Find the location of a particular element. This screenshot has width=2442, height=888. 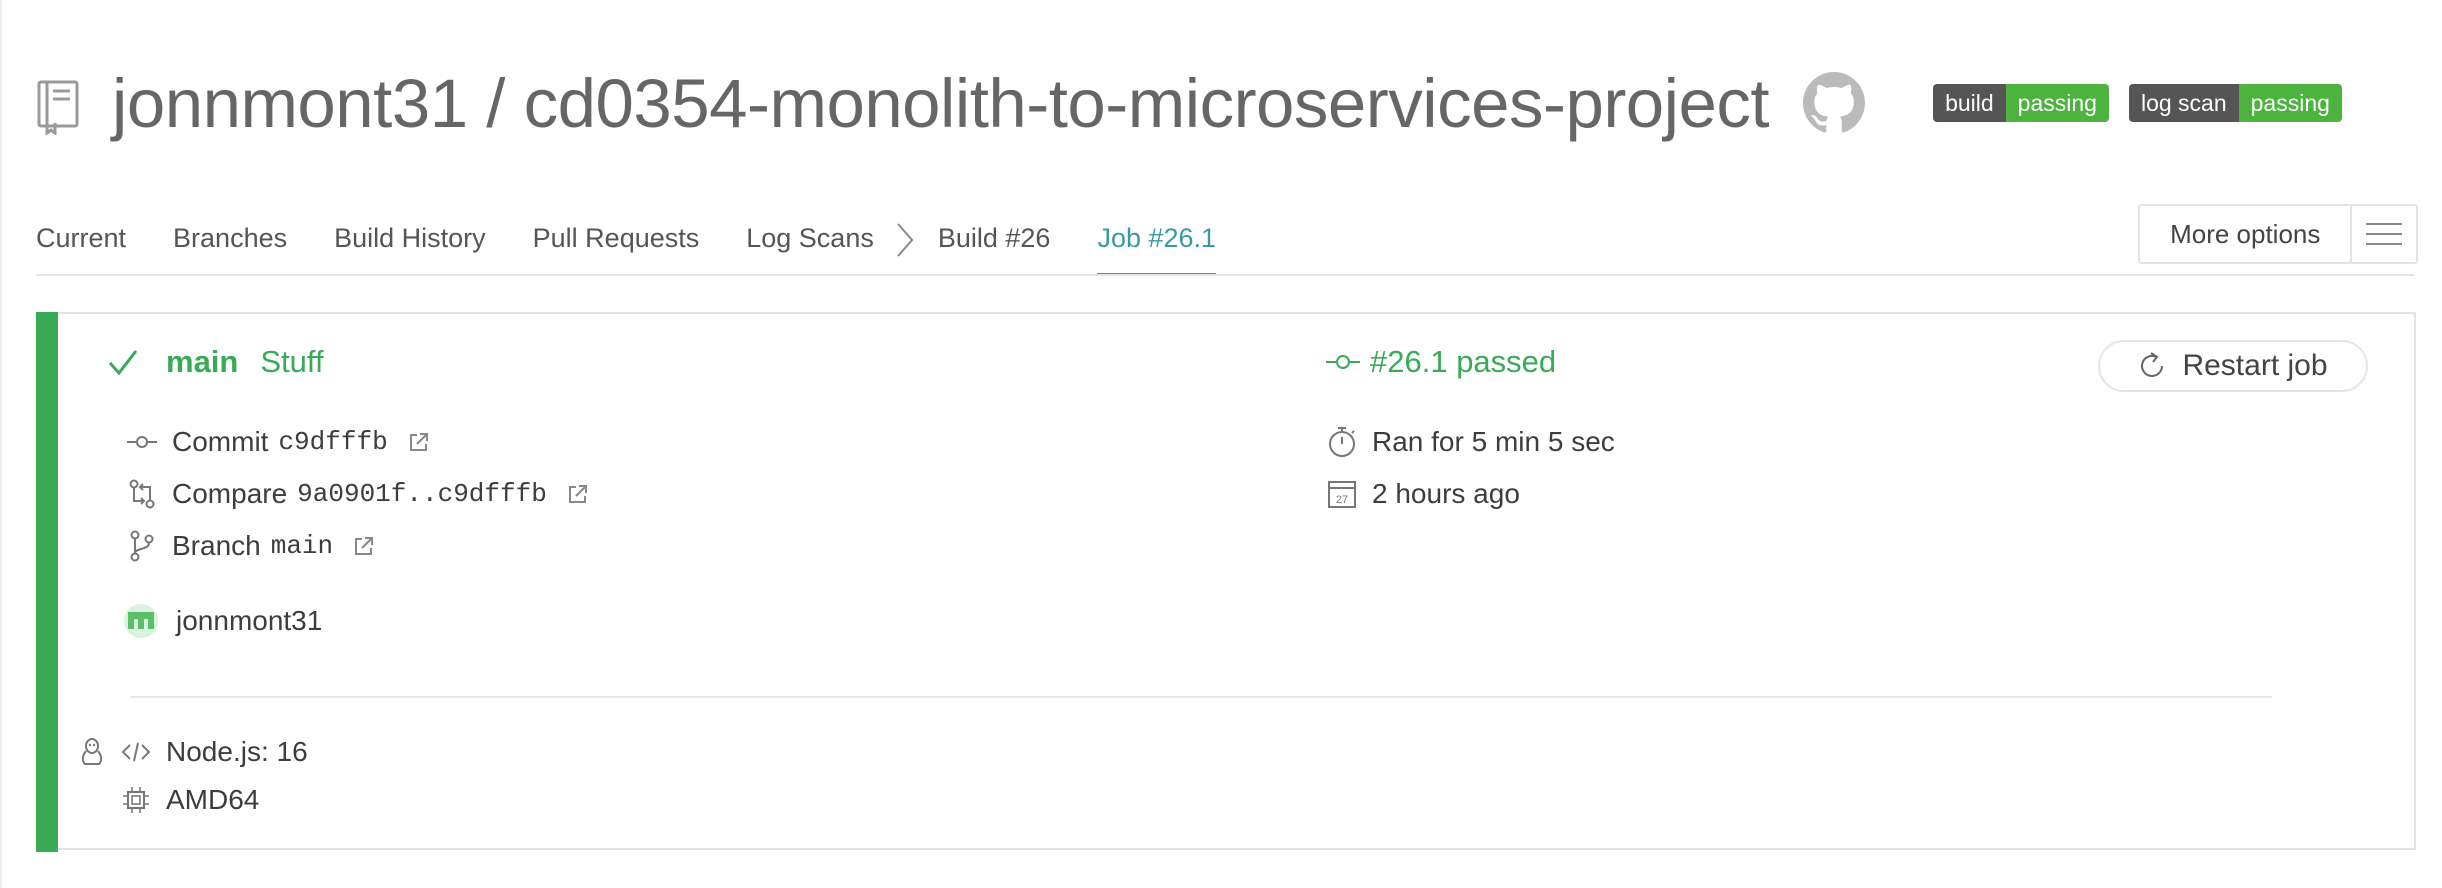

commit-row: Commit c9dfffb is located at coordinates (278, 442).